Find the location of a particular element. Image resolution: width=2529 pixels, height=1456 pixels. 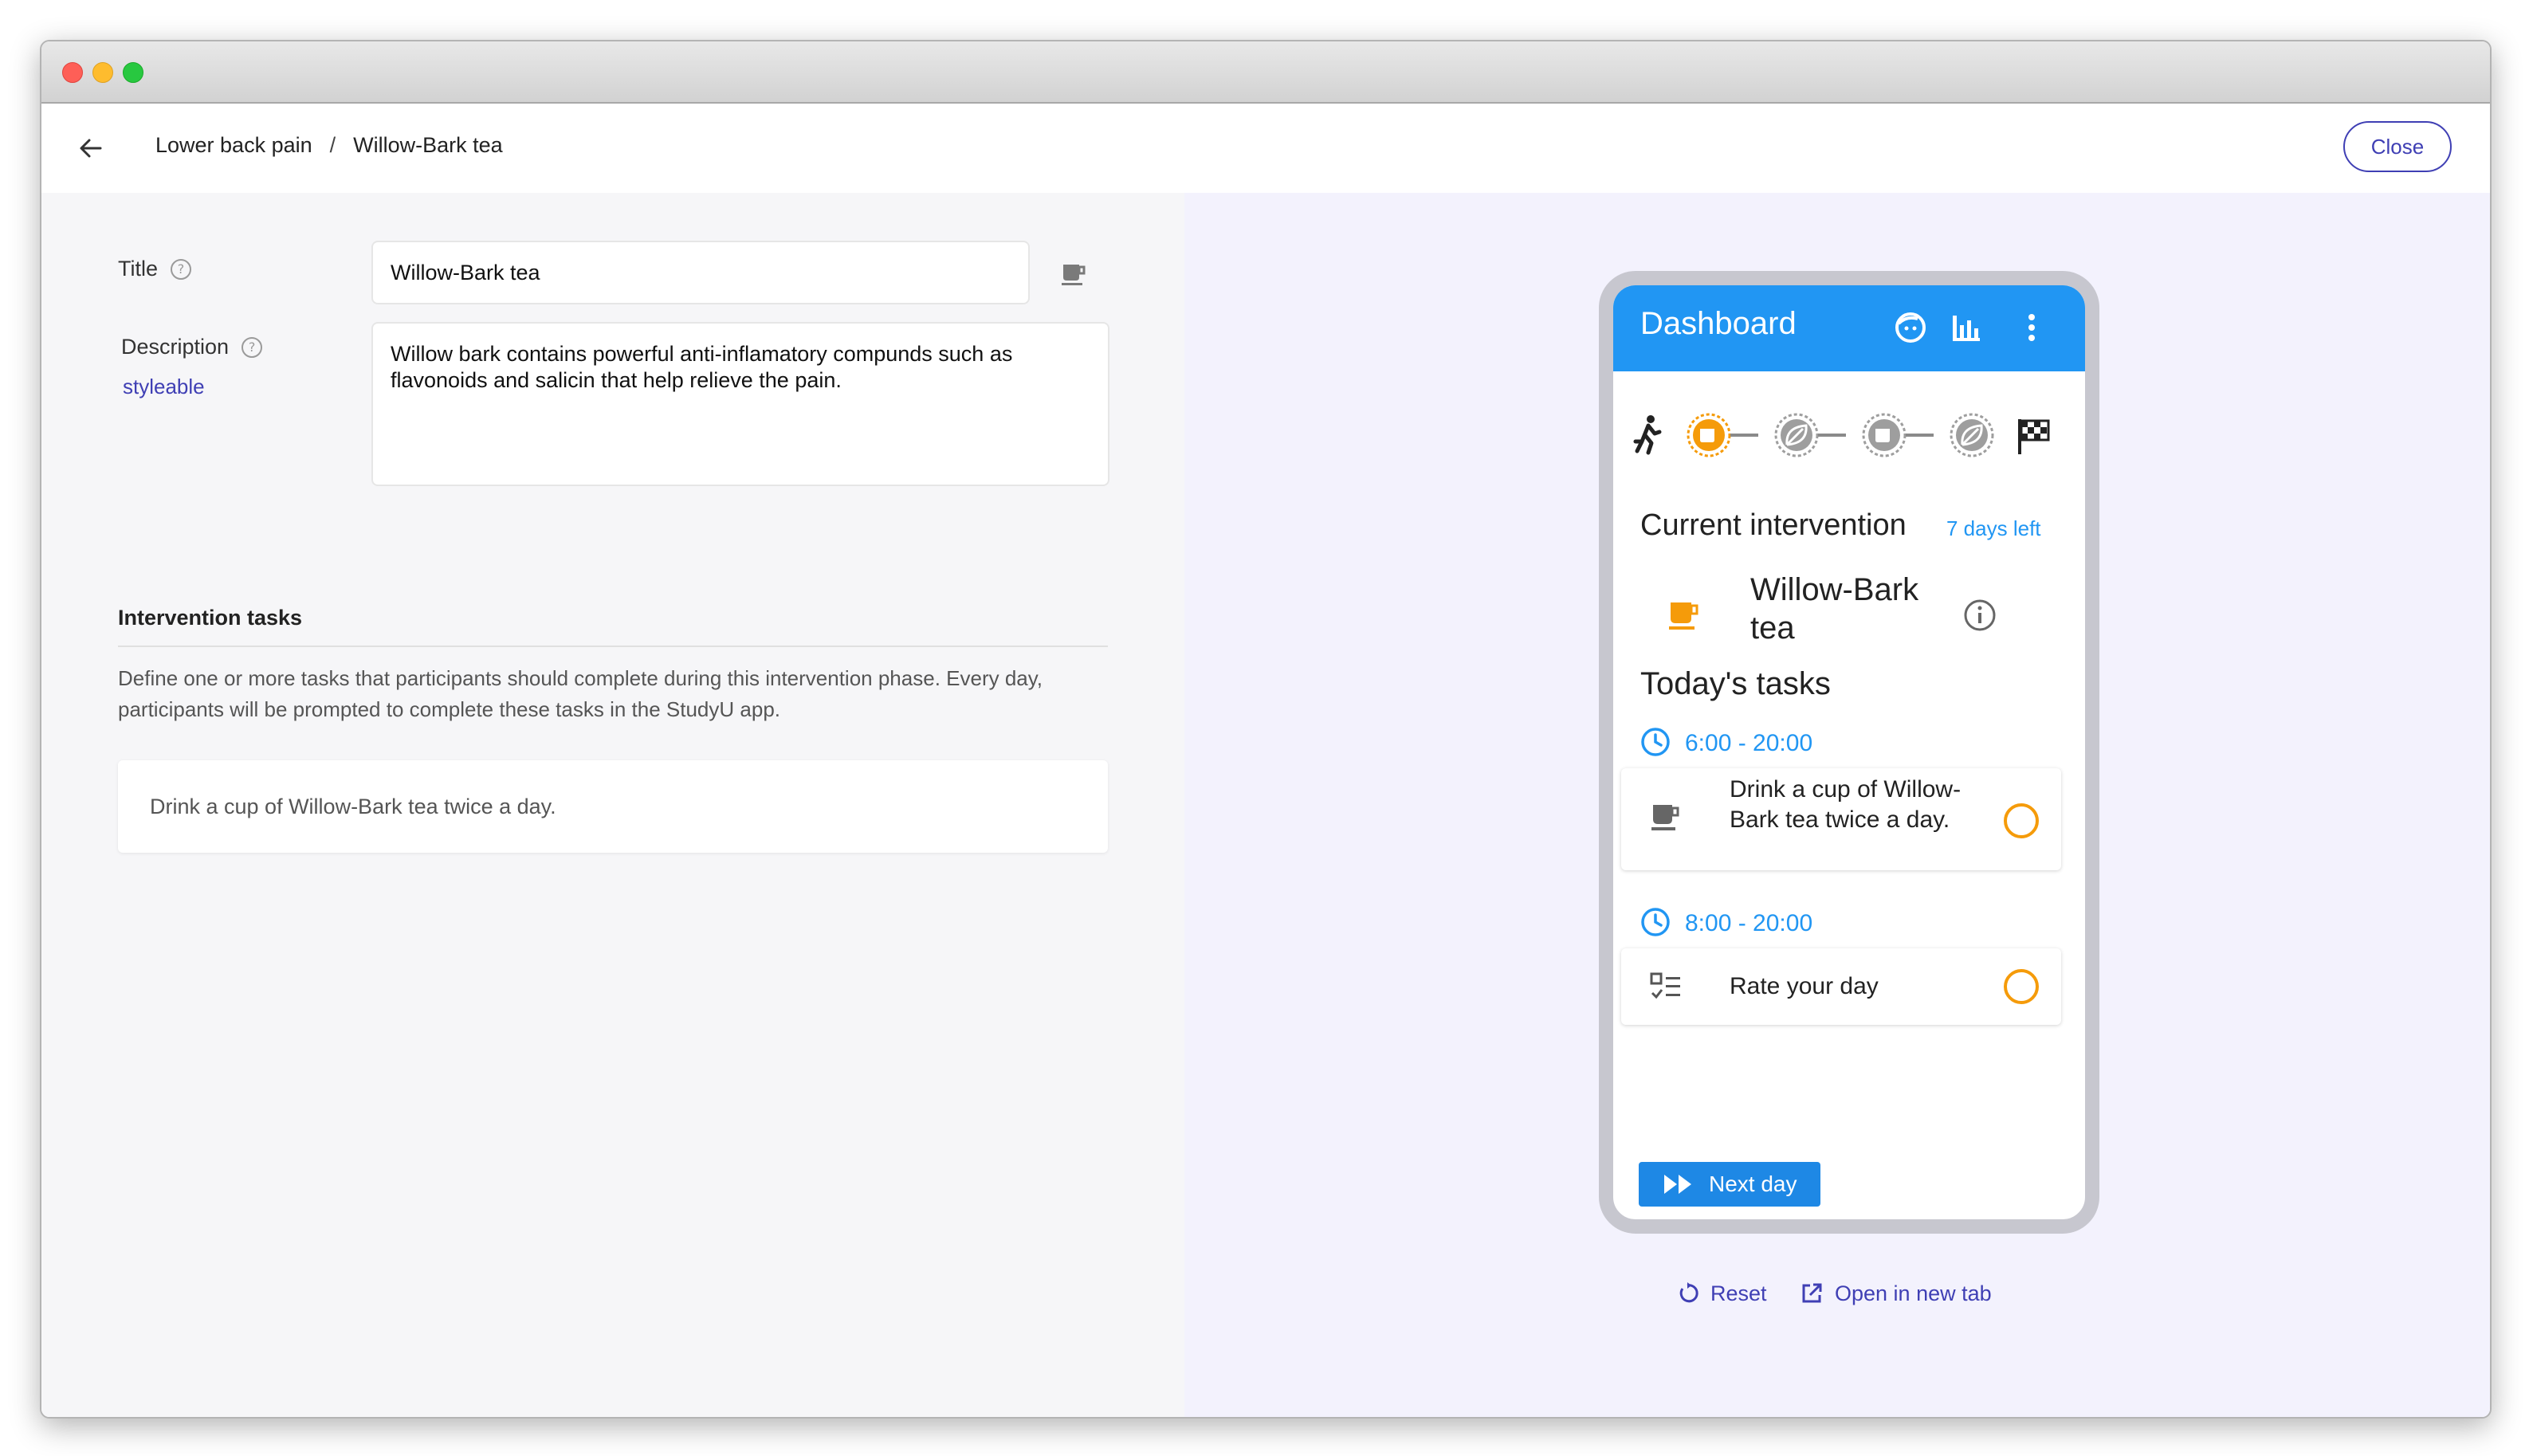

fast-forward-icon is located at coordinates (1677, 1184).